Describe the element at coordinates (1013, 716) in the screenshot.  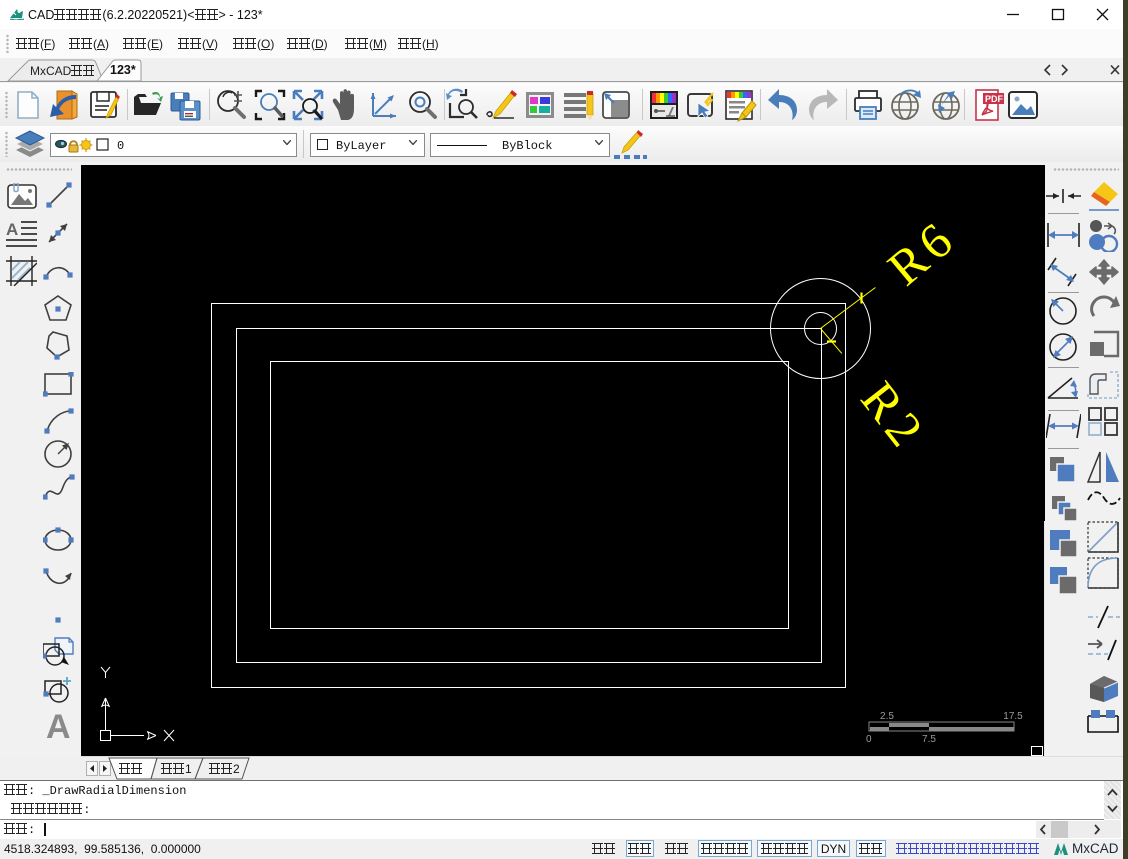
I see `svg-text: 17.5` at that location.